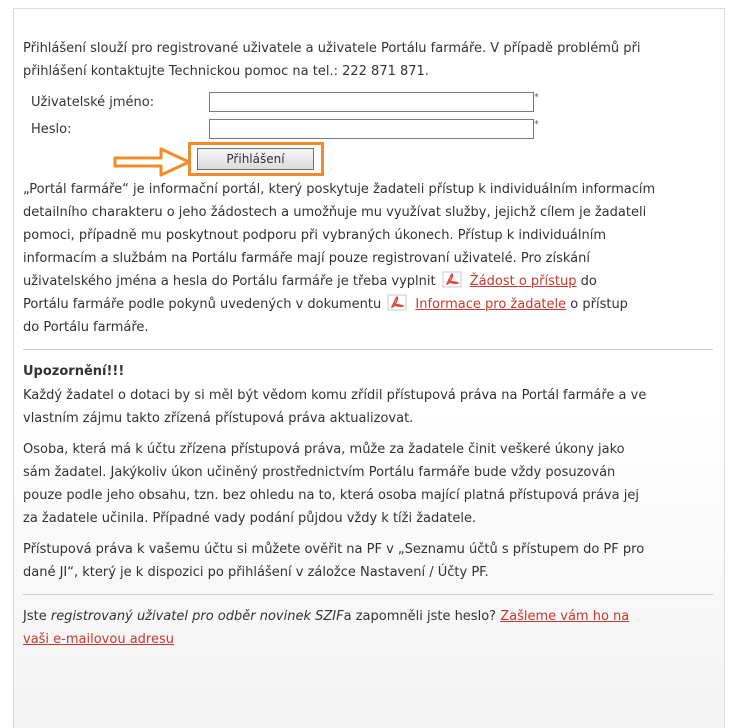 Image resolution: width=737 pixels, height=728 pixels. Describe the element at coordinates (371, 102) in the screenshot. I see `username-input` at that location.